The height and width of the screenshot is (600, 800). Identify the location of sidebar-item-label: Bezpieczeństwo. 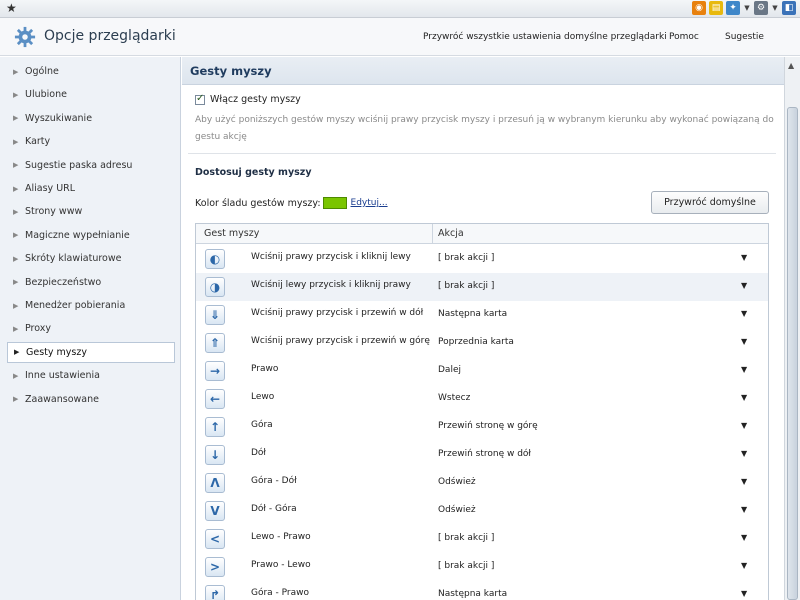
(63, 282).